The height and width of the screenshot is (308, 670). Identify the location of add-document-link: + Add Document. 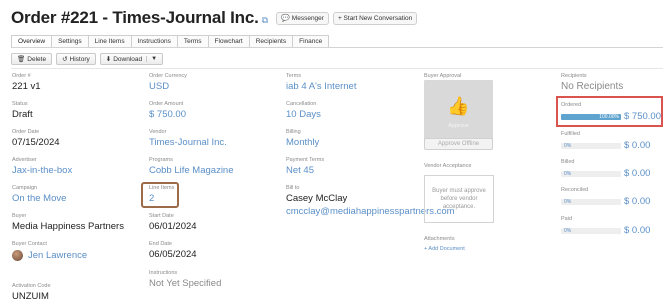
(444, 249).